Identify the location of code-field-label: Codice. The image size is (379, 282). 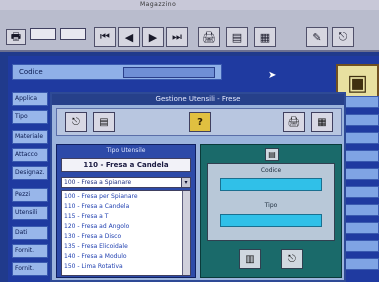
(271, 170).